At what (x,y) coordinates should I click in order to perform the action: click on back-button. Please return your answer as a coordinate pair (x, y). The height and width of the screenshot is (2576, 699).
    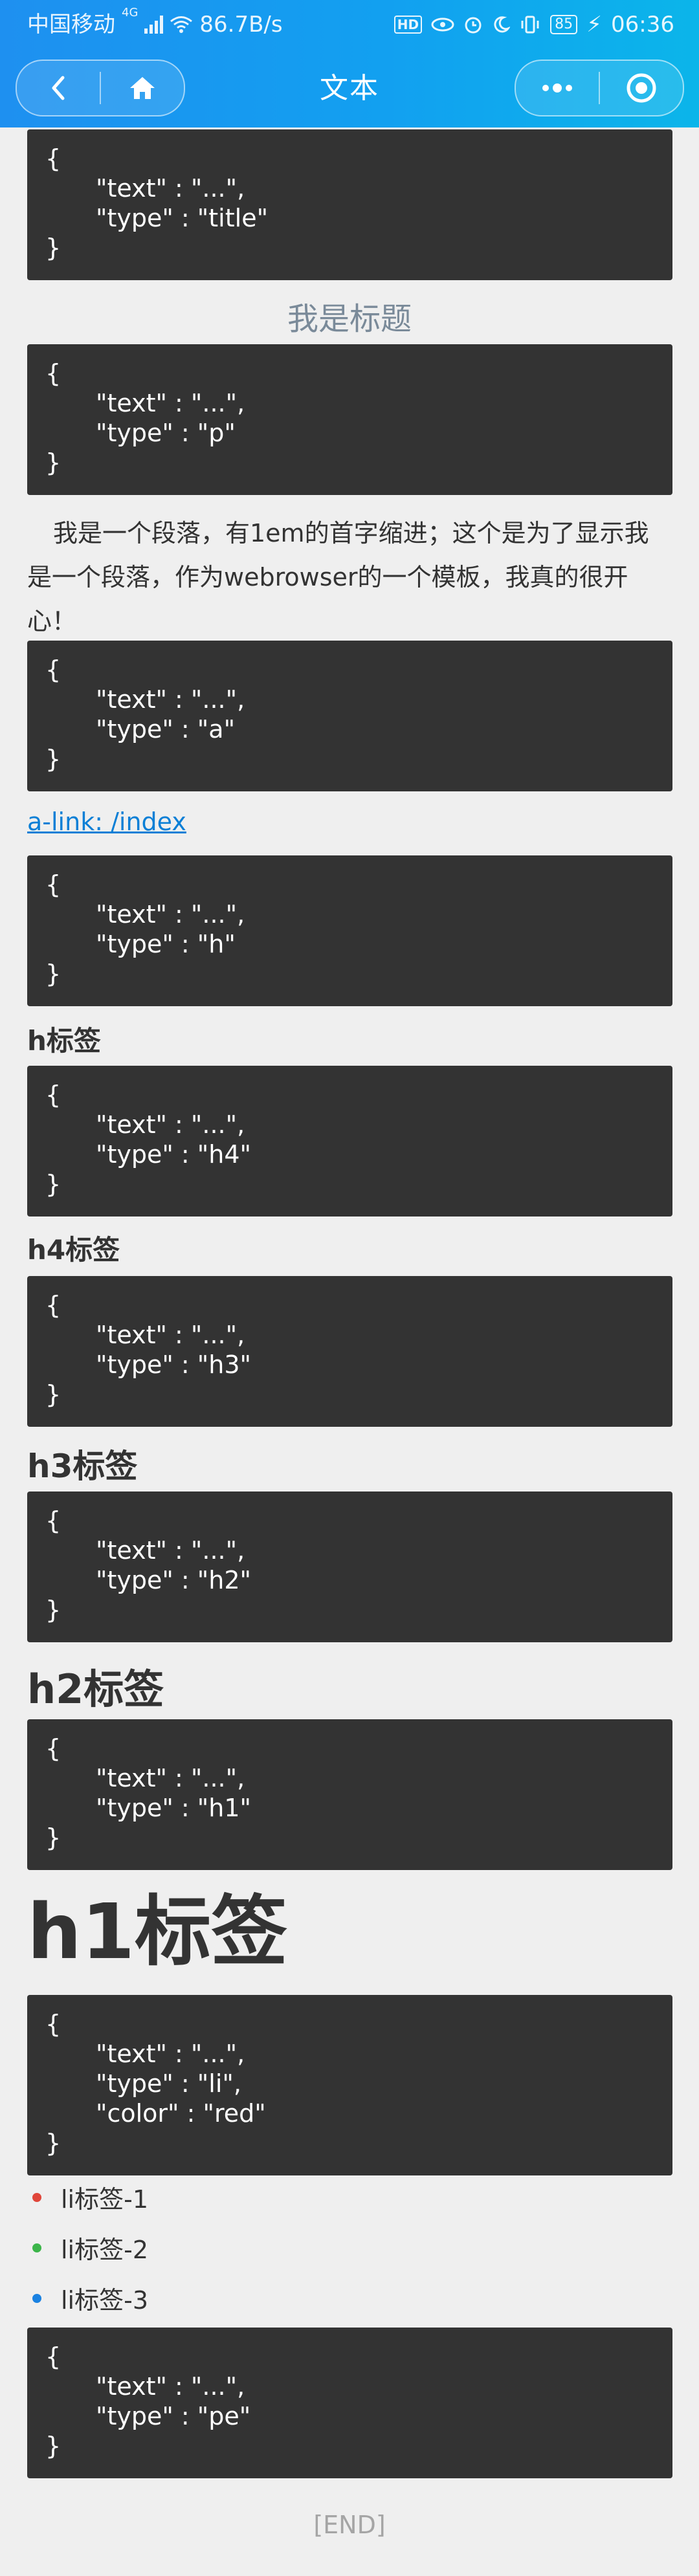
    Looking at the image, I should click on (58, 88).